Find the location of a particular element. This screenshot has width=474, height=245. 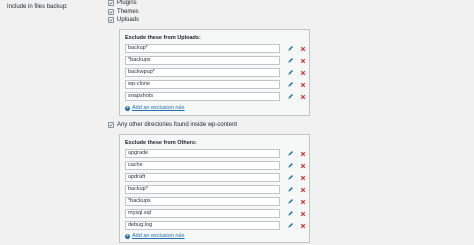

uploads-rule-row: backup* is located at coordinates (215, 48).